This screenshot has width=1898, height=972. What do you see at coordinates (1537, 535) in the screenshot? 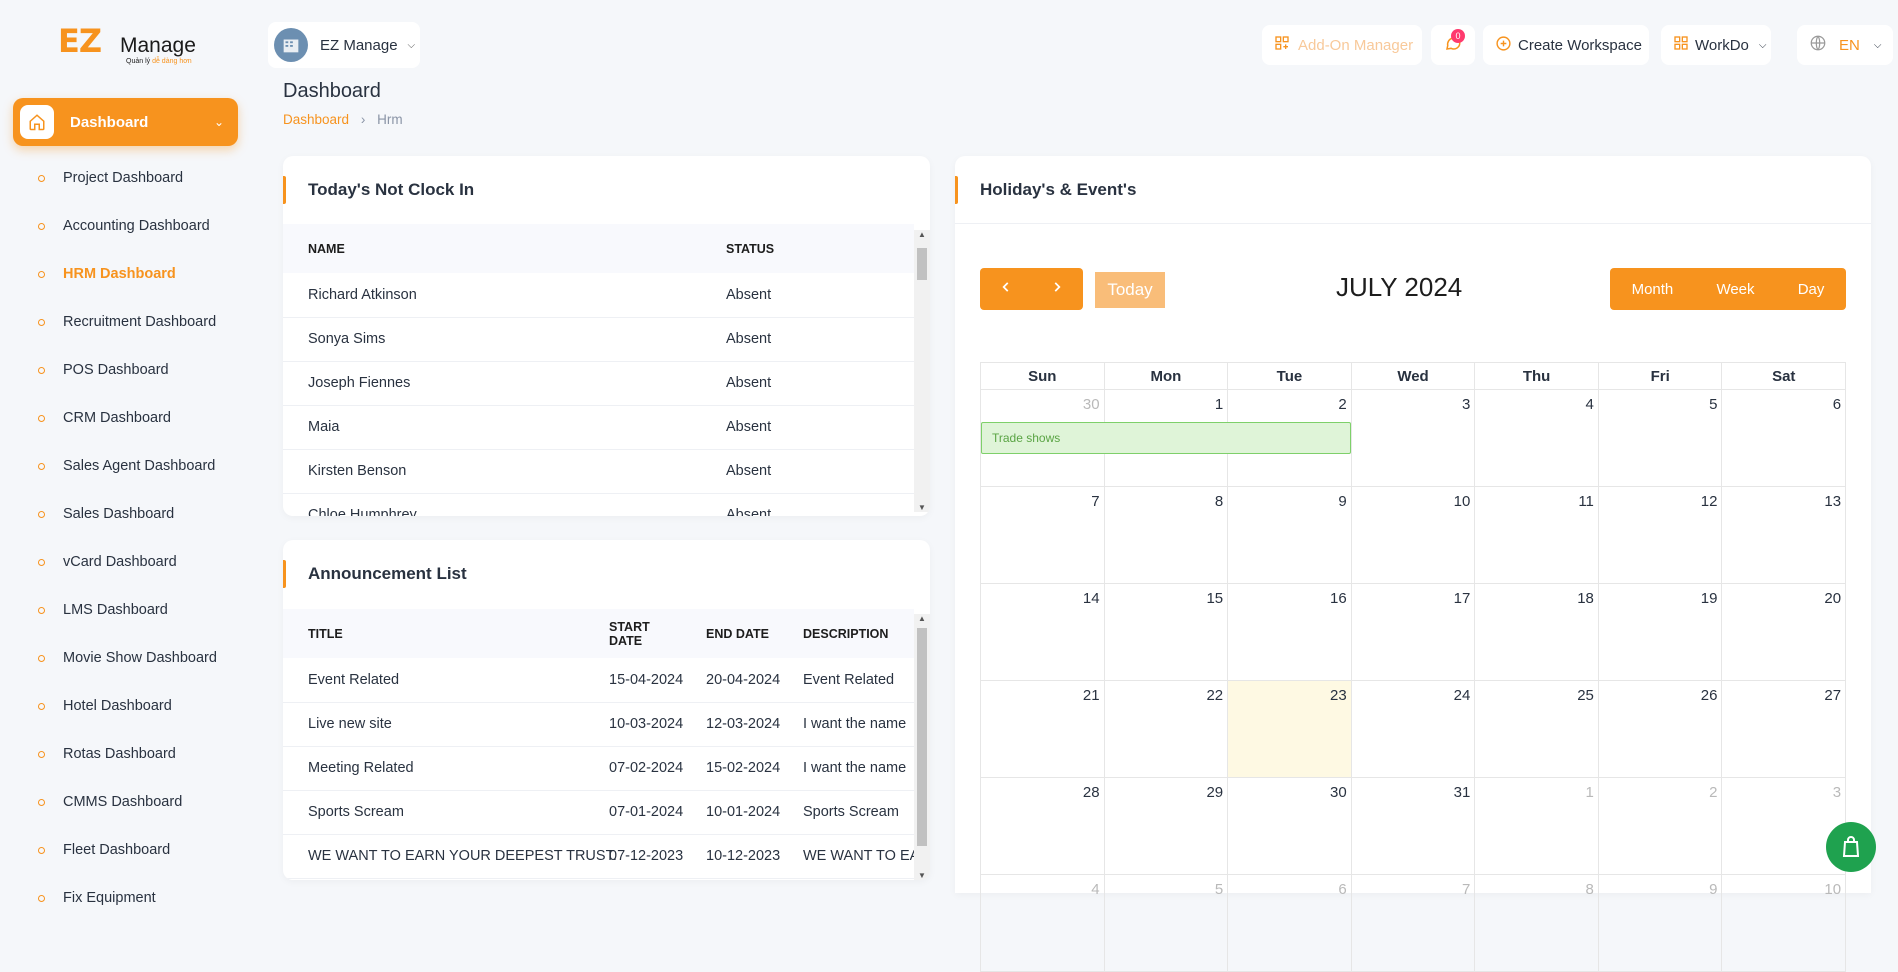
I see `calendar-day: 11` at bounding box center [1537, 535].